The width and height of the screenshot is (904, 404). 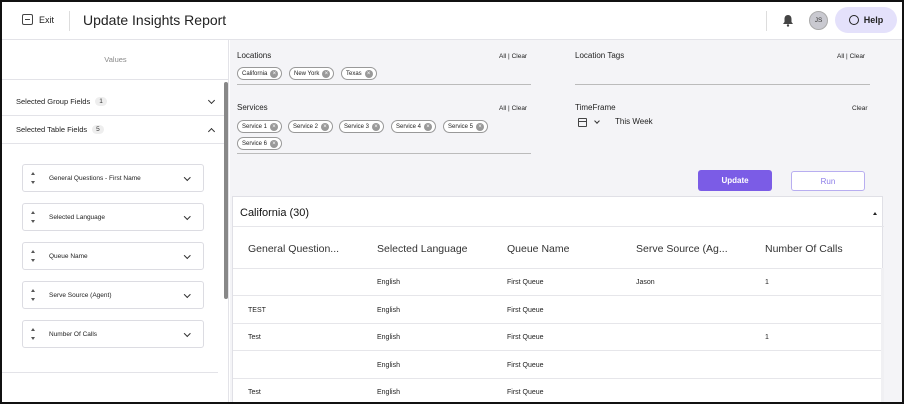 I want to click on location-tags-all-clear: All | Clear, so click(x=851, y=56).